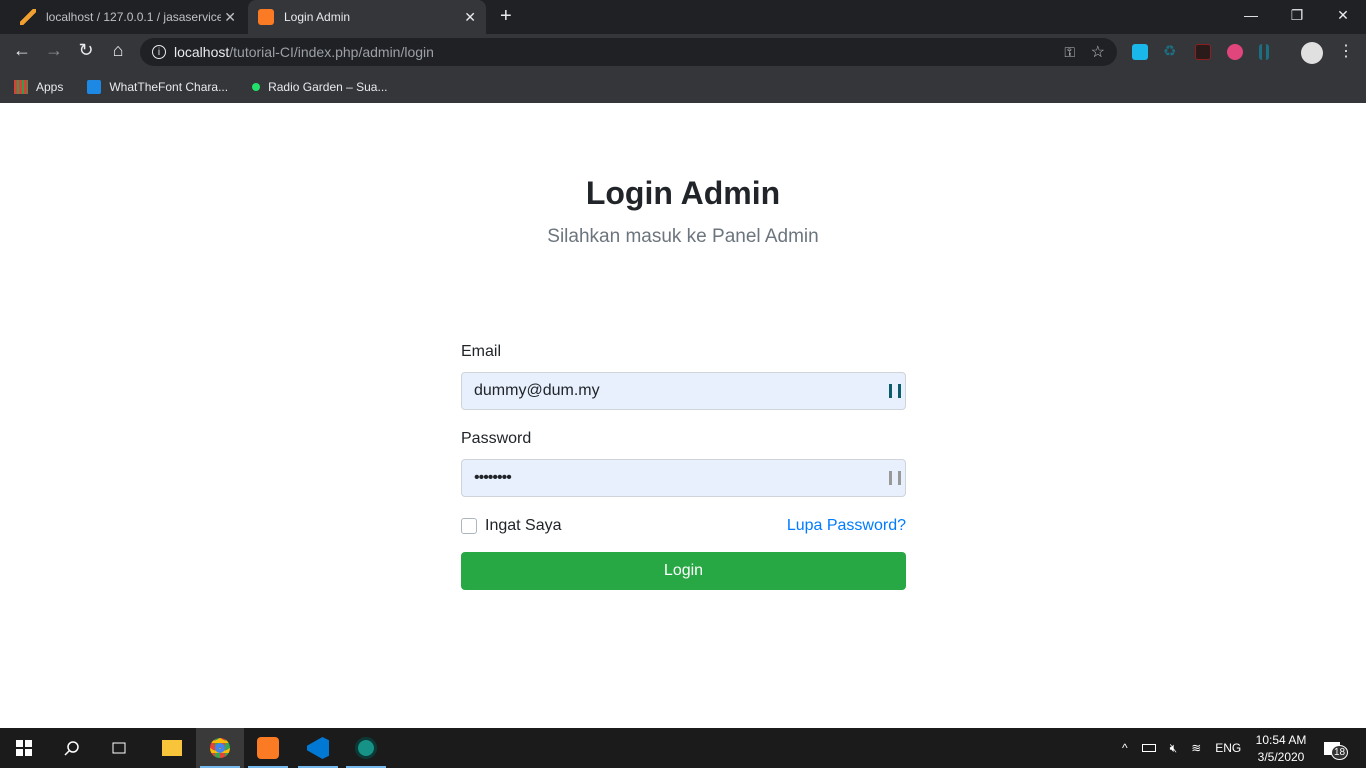  I want to click on tab-title: Login Admin, so click(317, 17).